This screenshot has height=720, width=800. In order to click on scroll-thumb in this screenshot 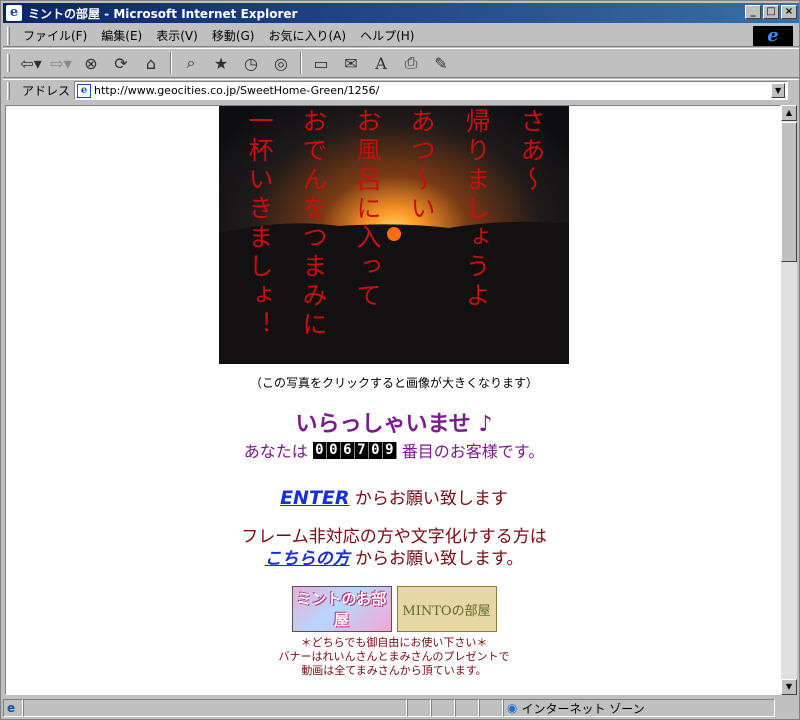, I will do `click(789, 192)`.